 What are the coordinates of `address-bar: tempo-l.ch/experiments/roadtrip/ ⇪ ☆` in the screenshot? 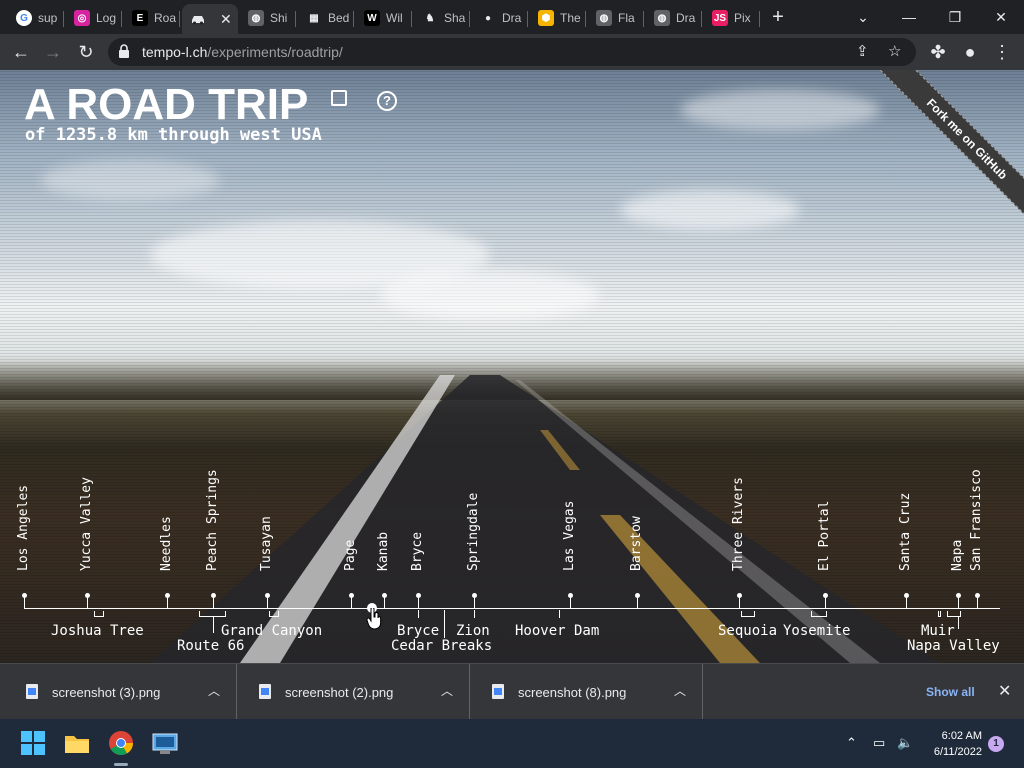 It's located at (512, 52).